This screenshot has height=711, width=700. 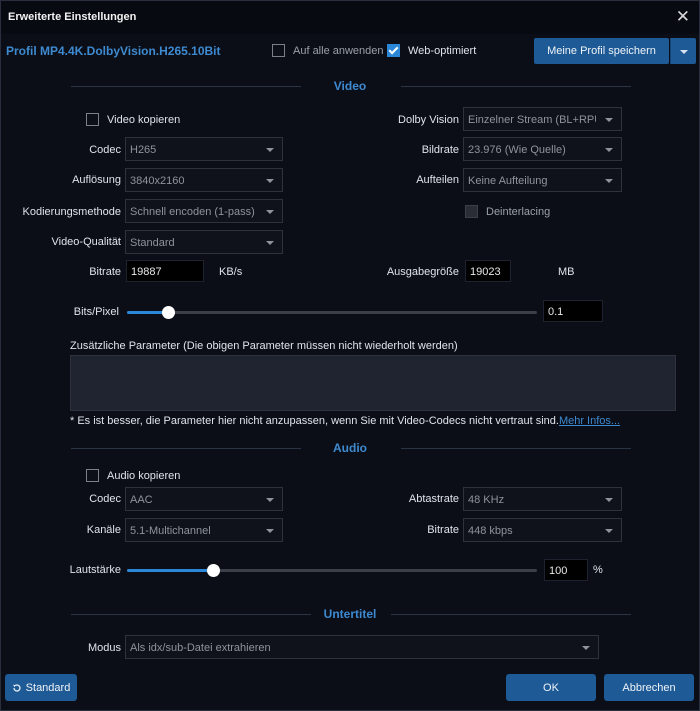 I want to click on bits-pixel-slider-track, so click(x=332, y=312).